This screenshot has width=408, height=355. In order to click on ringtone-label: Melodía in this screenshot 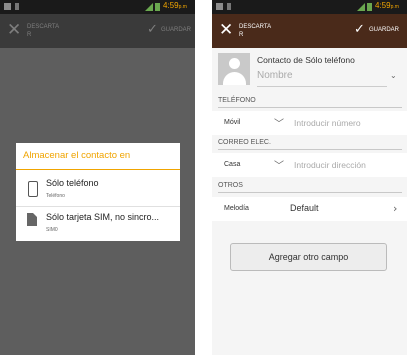, I will do `click(236, 208)`.